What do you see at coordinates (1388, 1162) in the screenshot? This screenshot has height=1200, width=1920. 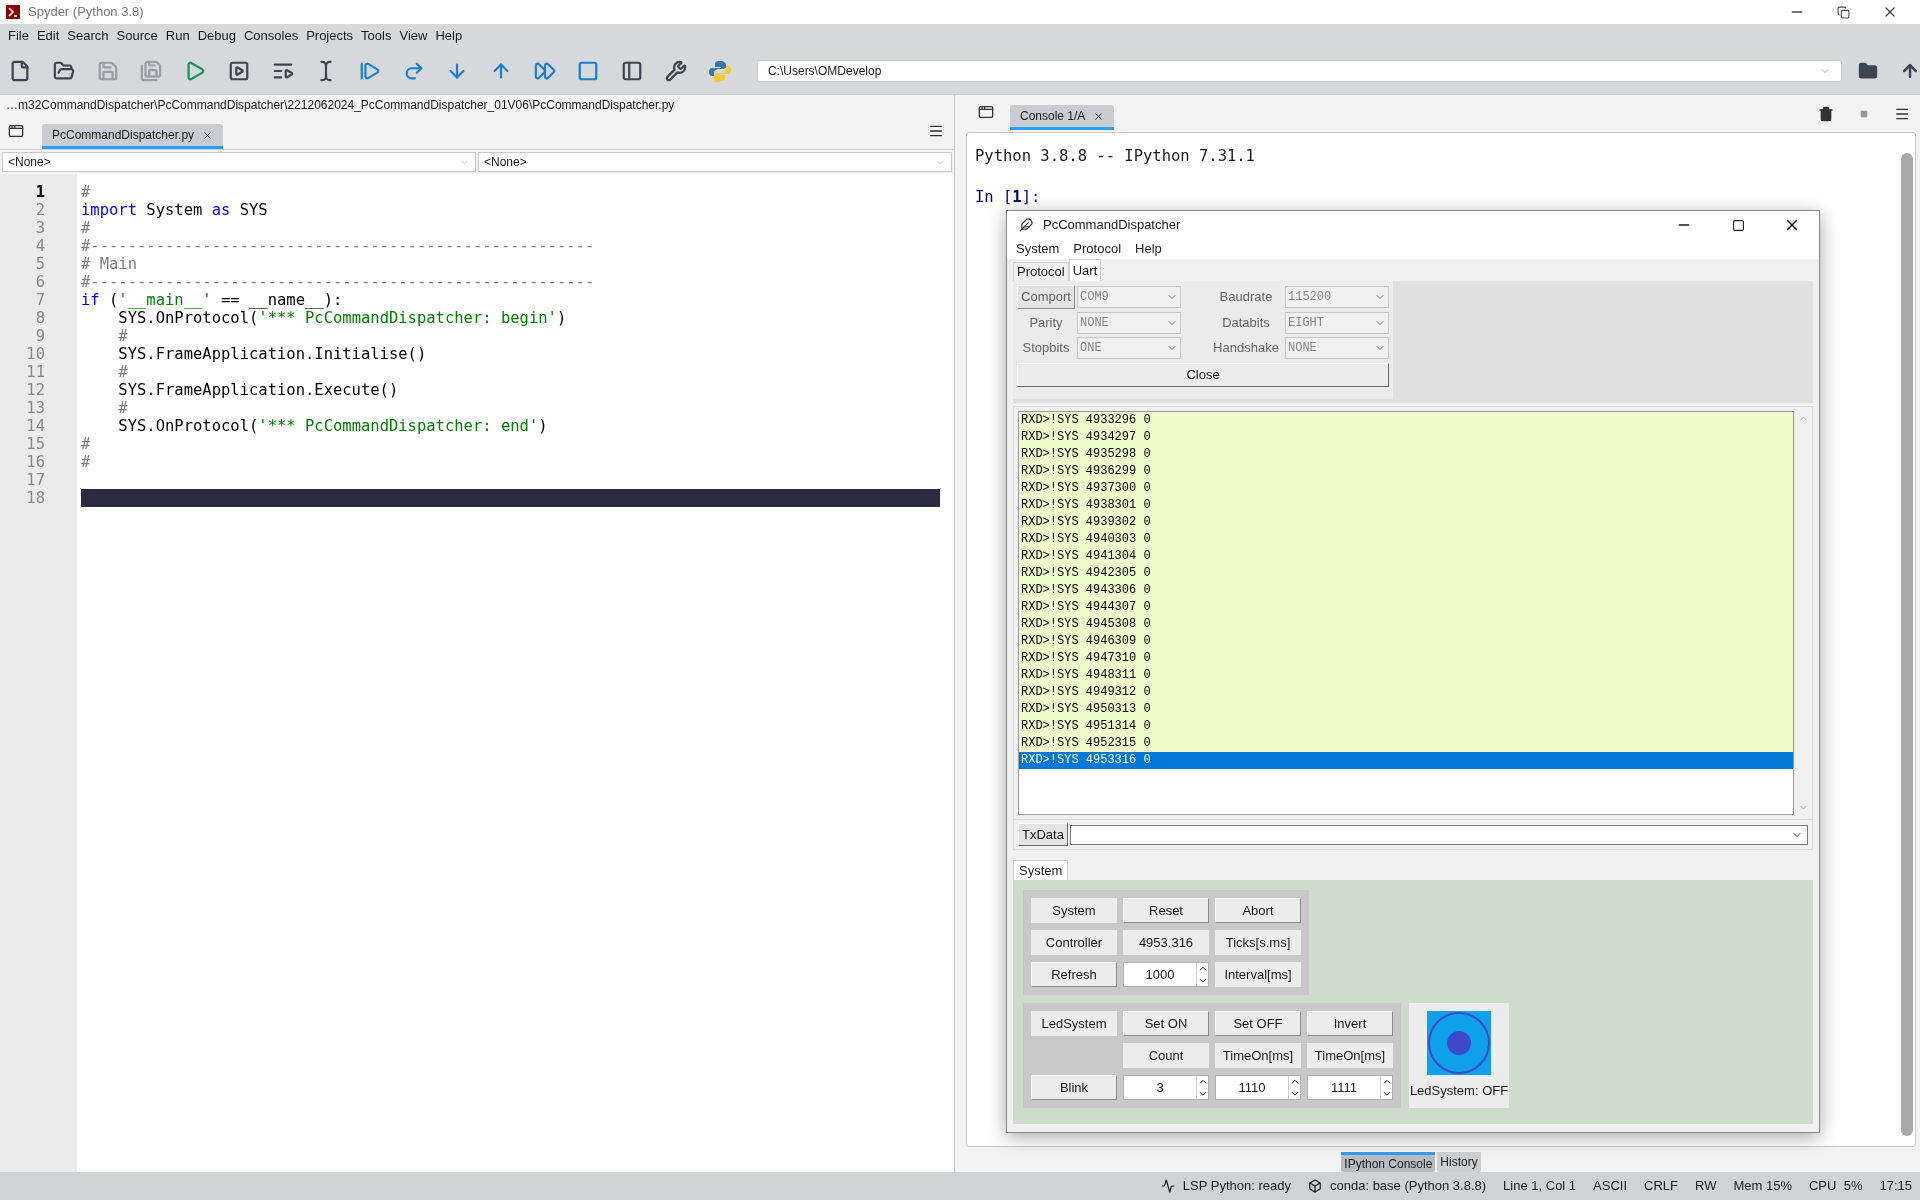 I see `pane-tab: IPython Console` at bounding box center [1388, 1162].